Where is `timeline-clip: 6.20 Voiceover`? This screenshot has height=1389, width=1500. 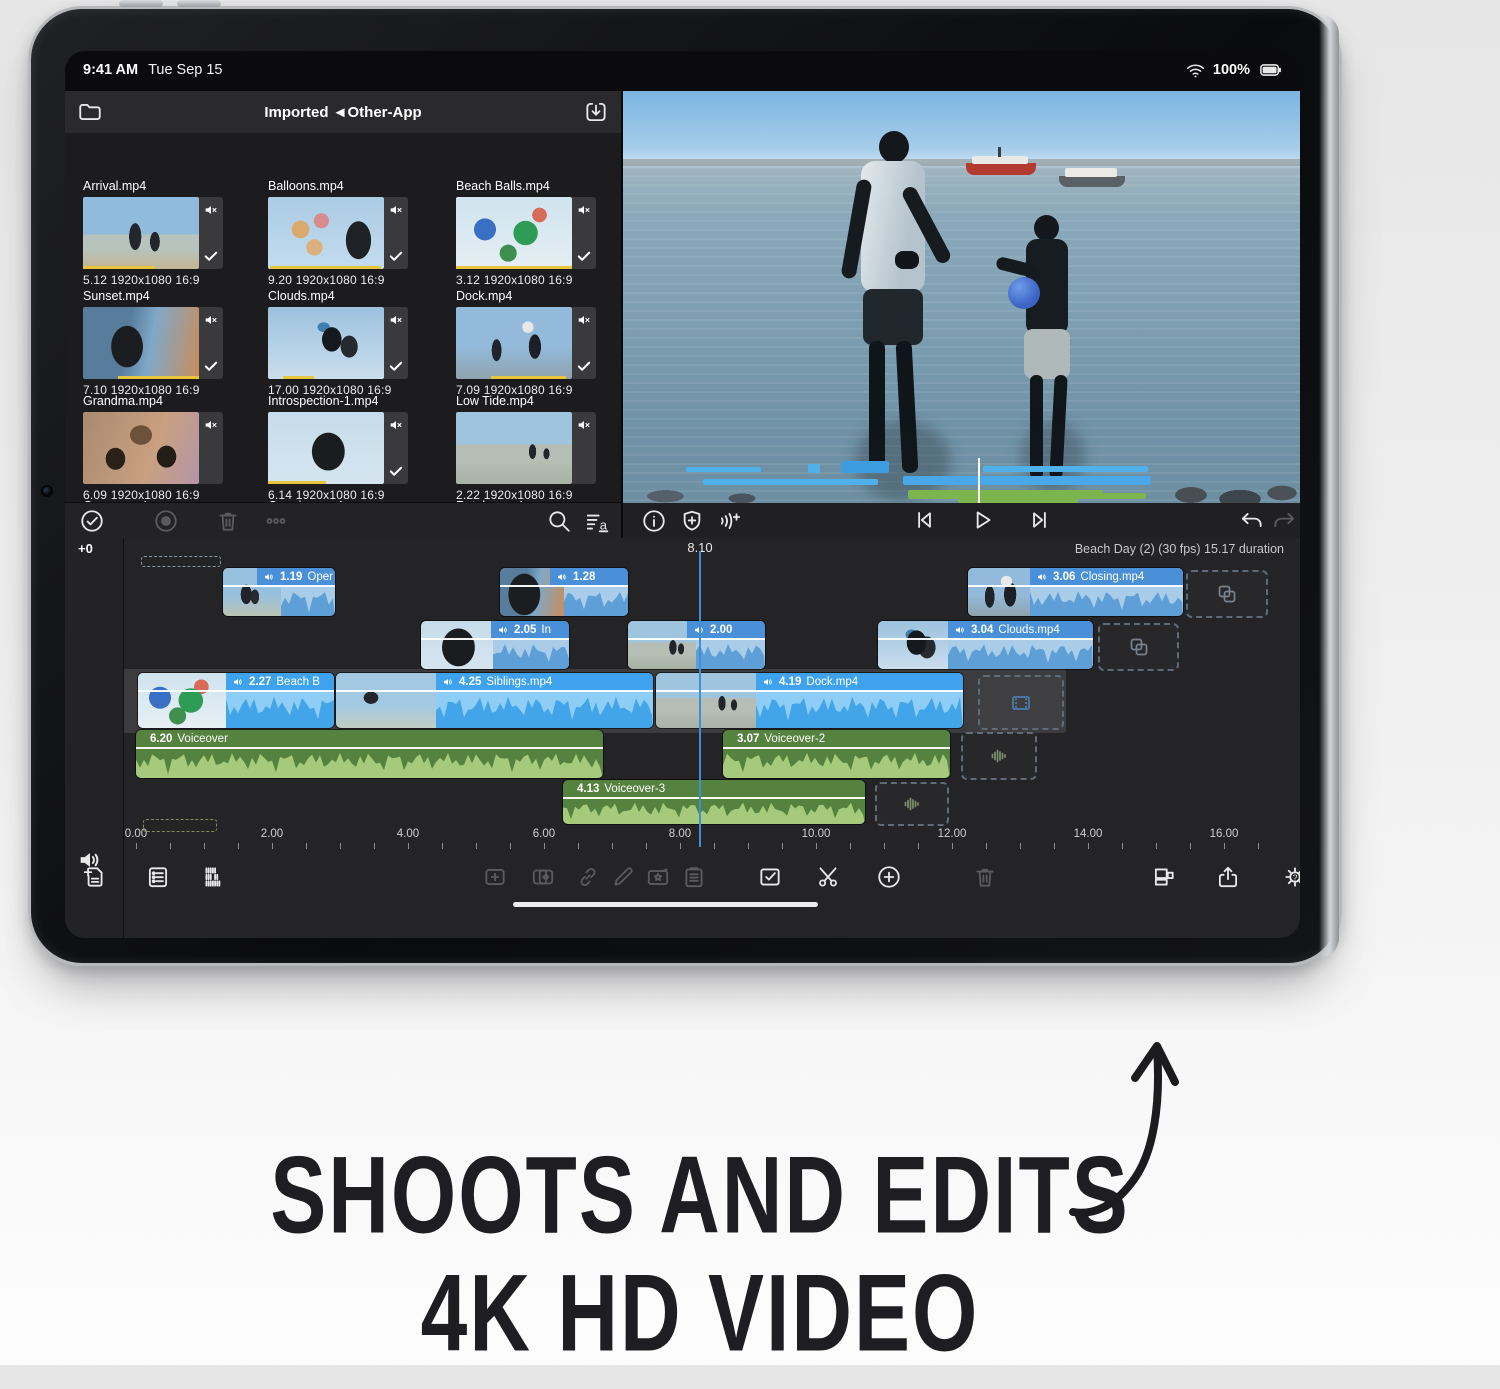
timeline-clip: 6.20 Voiceover is located at coordinates (369, 754).